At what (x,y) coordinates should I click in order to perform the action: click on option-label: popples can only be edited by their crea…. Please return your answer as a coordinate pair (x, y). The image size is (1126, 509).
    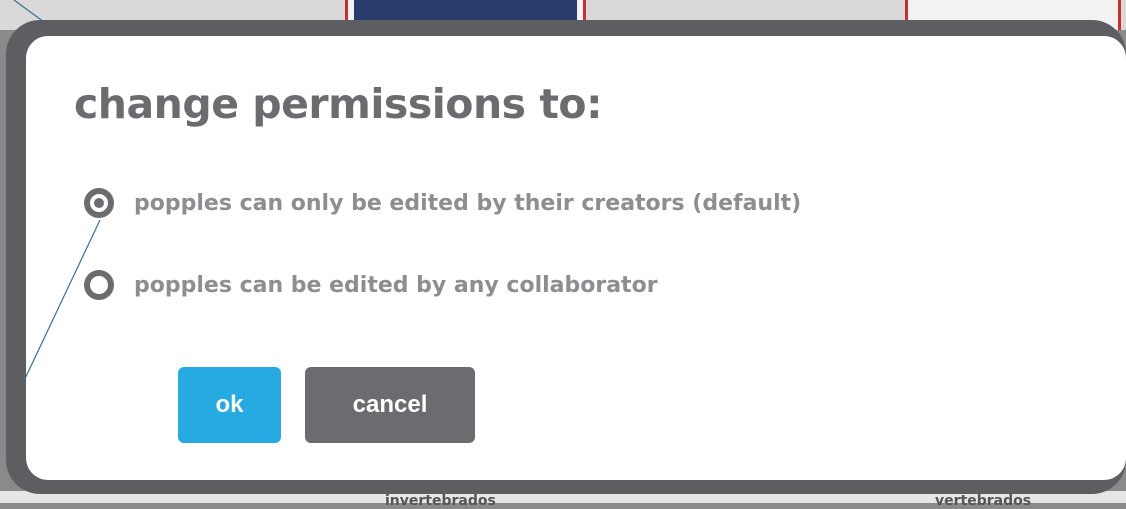
    Looking at the image, I should click on (468, 203).